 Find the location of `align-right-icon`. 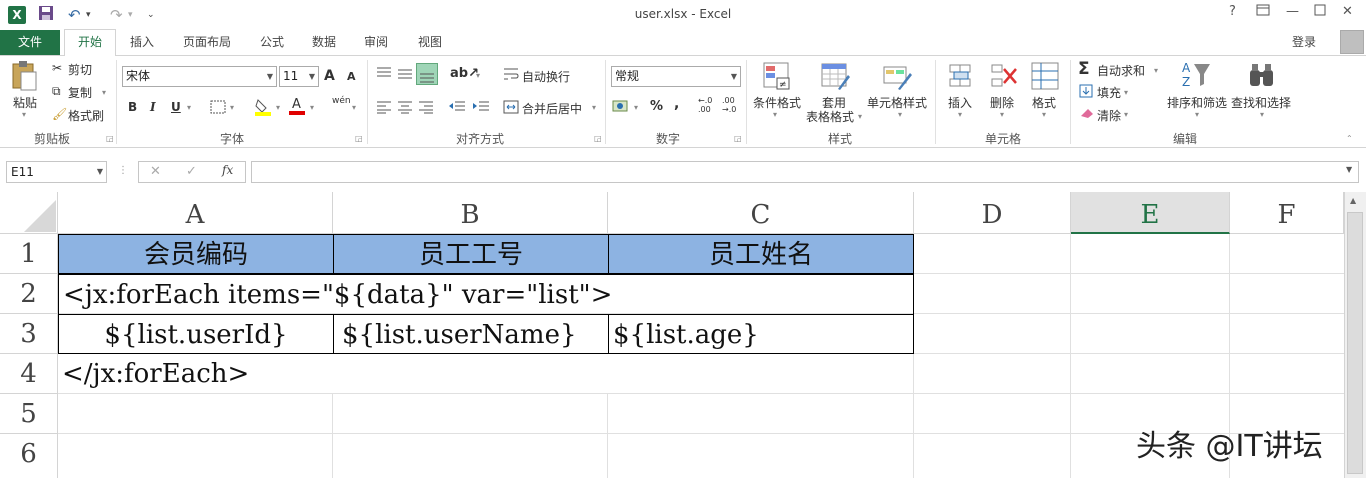

align-right-icon is located at coordinates (426, 108).